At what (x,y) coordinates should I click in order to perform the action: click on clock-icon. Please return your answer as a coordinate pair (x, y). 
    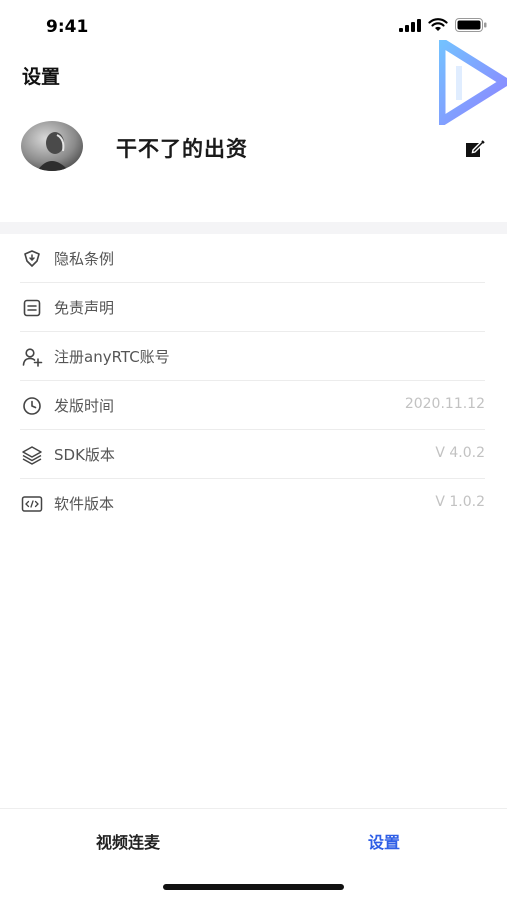
    Looking at the image, I should click on (32, 406).